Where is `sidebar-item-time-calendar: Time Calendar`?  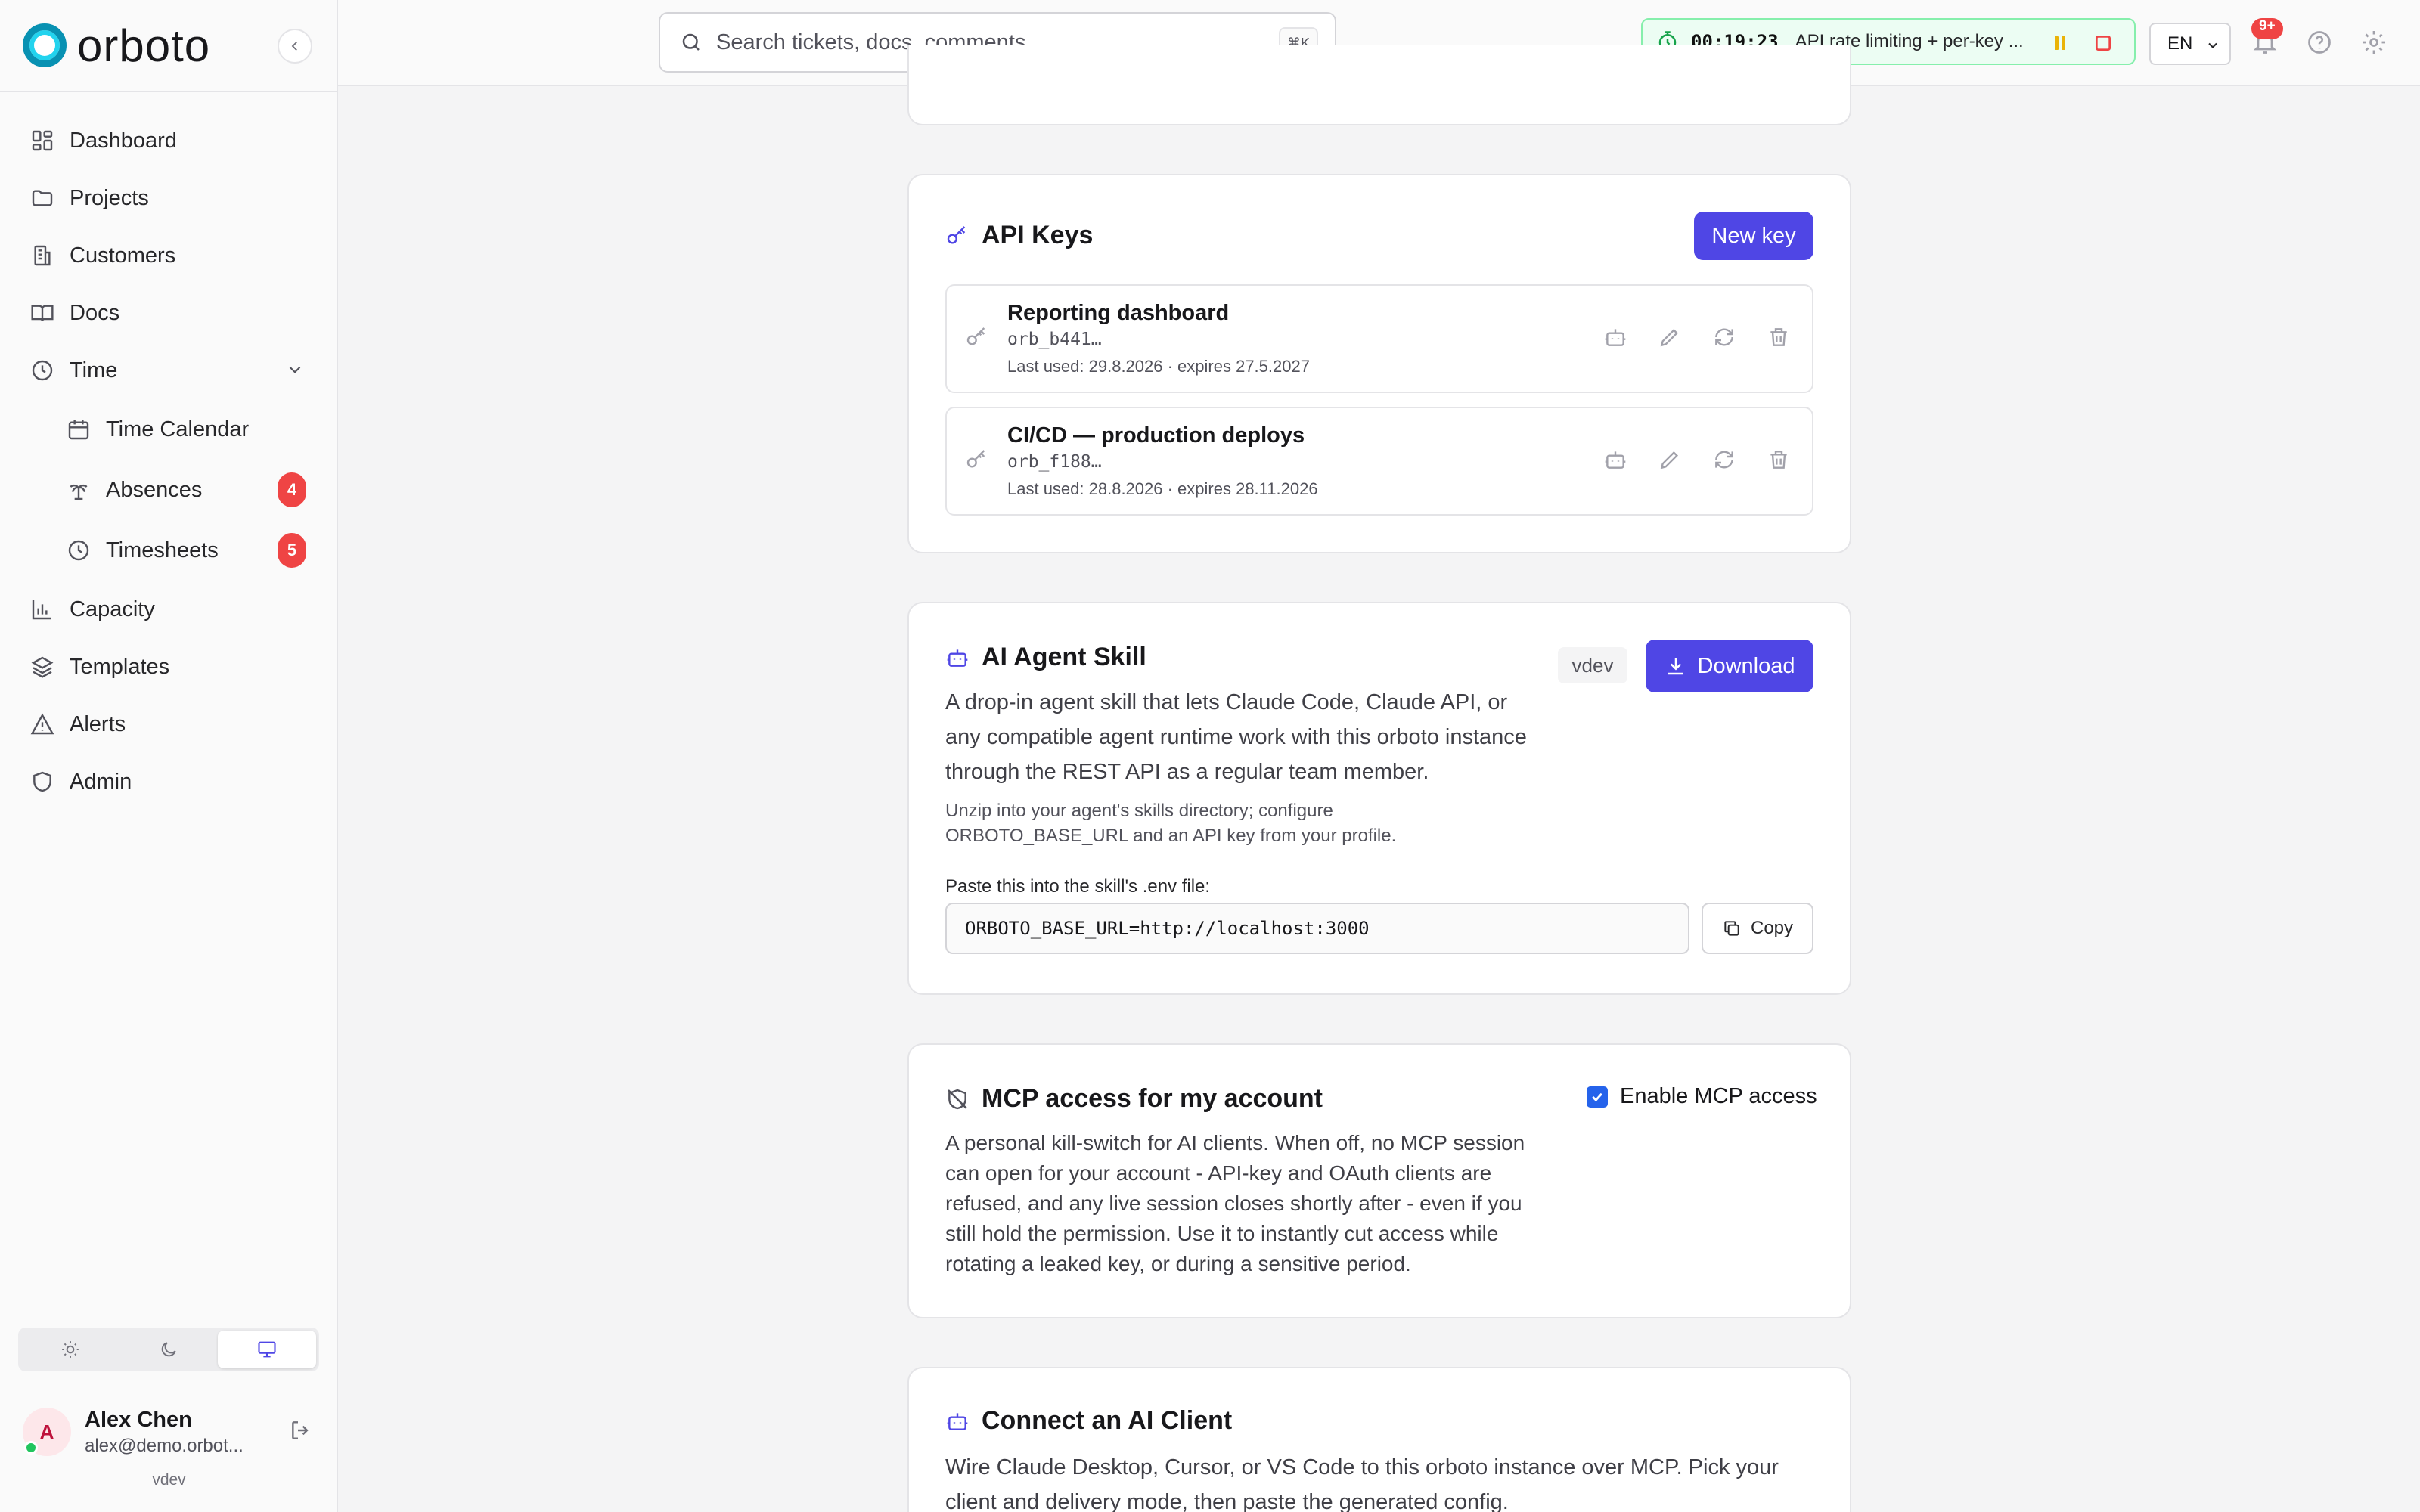 sidebar-item-time-calendar: Time Calendar is located at coordinates (168, 430).